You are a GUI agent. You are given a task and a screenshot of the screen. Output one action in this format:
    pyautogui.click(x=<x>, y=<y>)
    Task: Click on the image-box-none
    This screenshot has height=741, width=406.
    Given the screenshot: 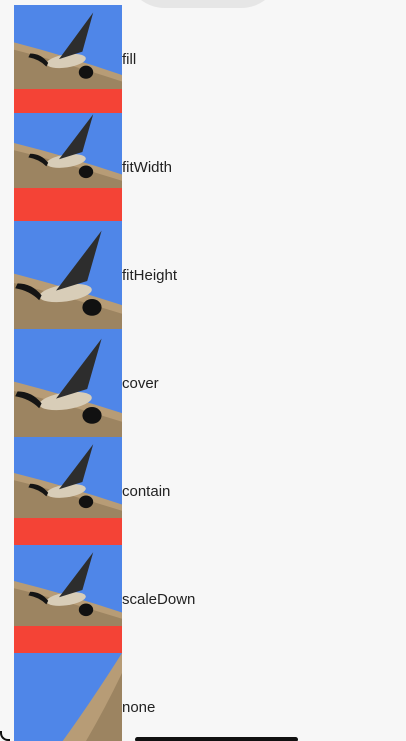 What is the action you would take?
    pyautogui.click(x=68, y=697)
    